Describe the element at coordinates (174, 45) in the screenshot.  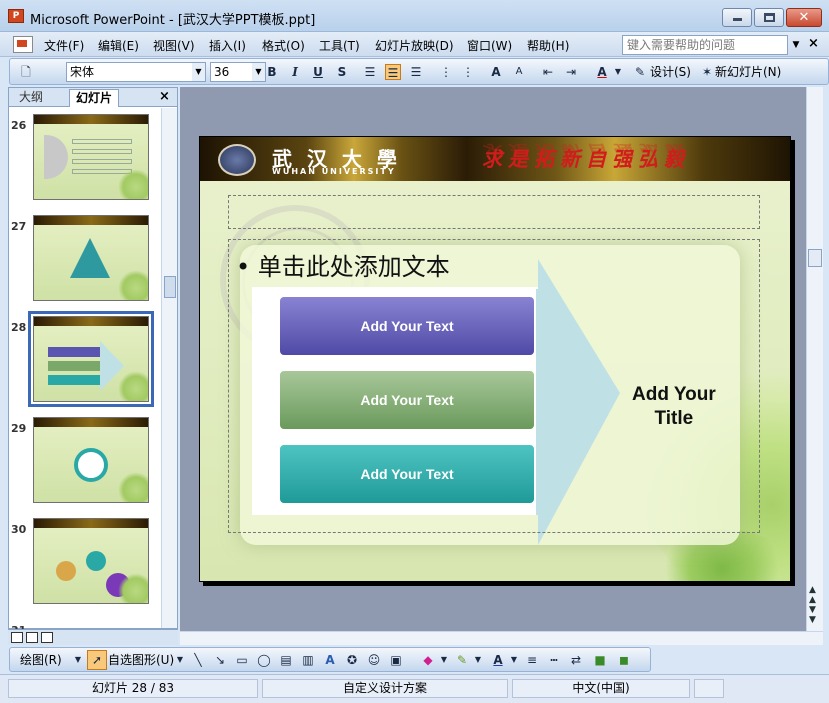
I see `menu-view: 视图(V)` at that location.